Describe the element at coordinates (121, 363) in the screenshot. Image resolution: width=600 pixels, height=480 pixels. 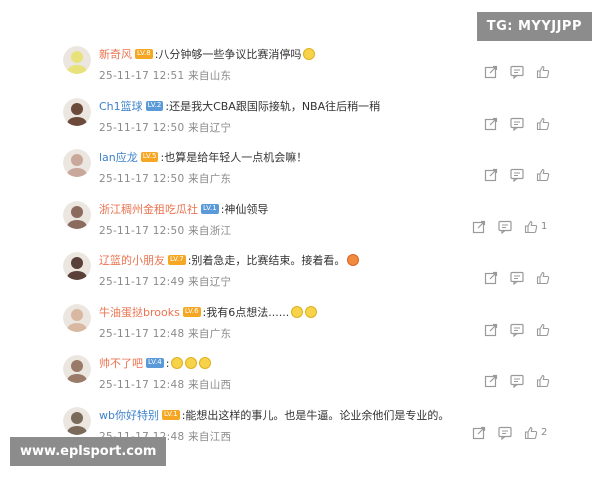
I see `username-link: 帅不了吧` at that location.